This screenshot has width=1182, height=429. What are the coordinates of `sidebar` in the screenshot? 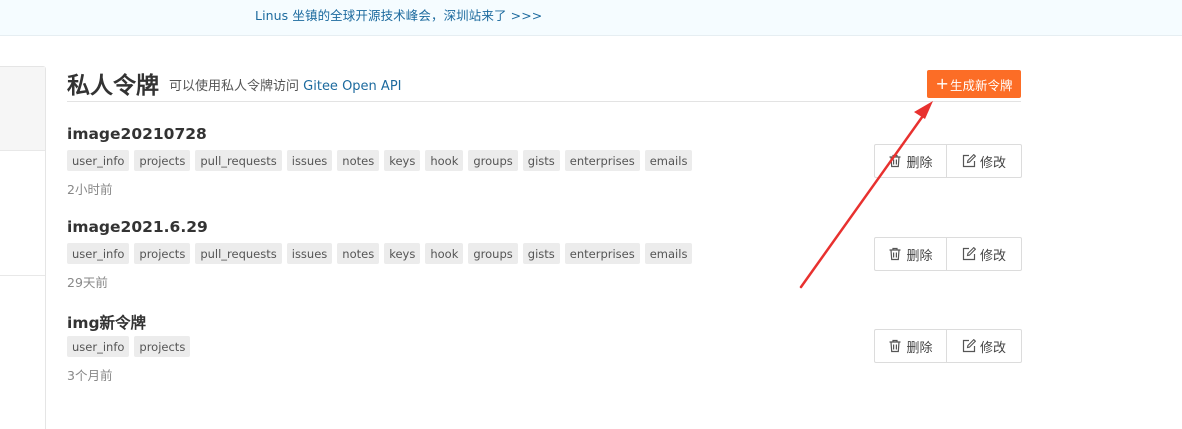 It's located at (23, 247).